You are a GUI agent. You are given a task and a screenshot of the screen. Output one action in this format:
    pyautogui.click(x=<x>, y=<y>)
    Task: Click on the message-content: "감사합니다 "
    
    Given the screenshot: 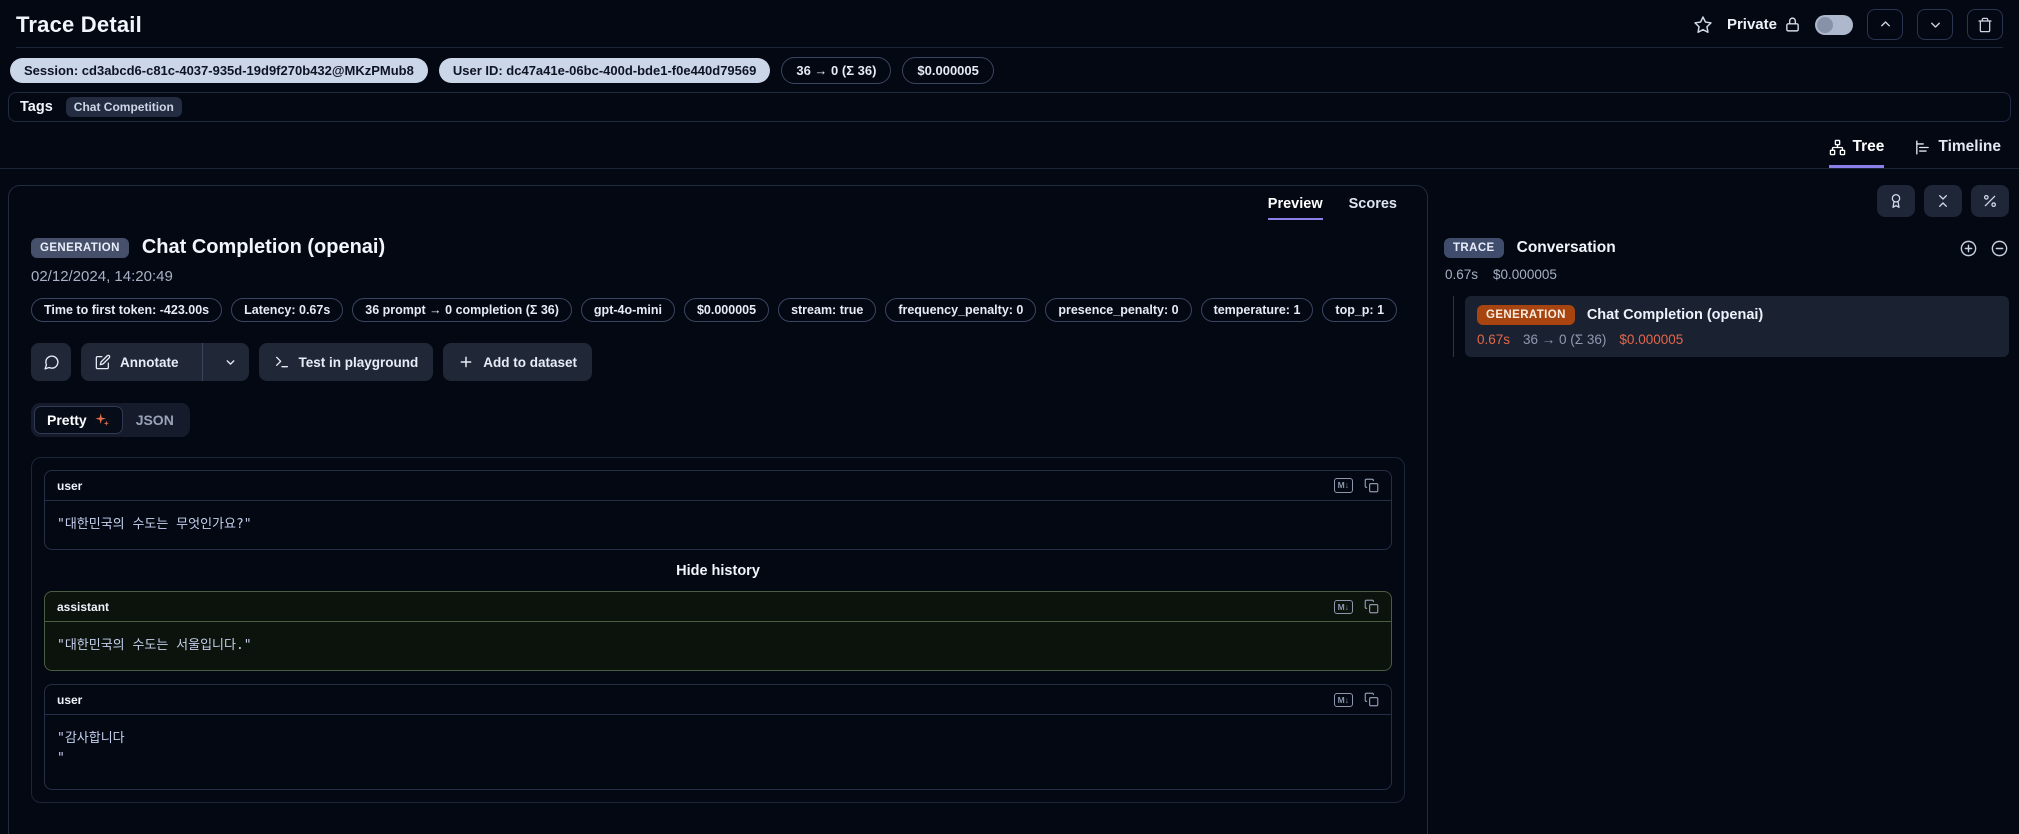 What is the action you would take?
    pyautogui.click(x=91, y=749)
    